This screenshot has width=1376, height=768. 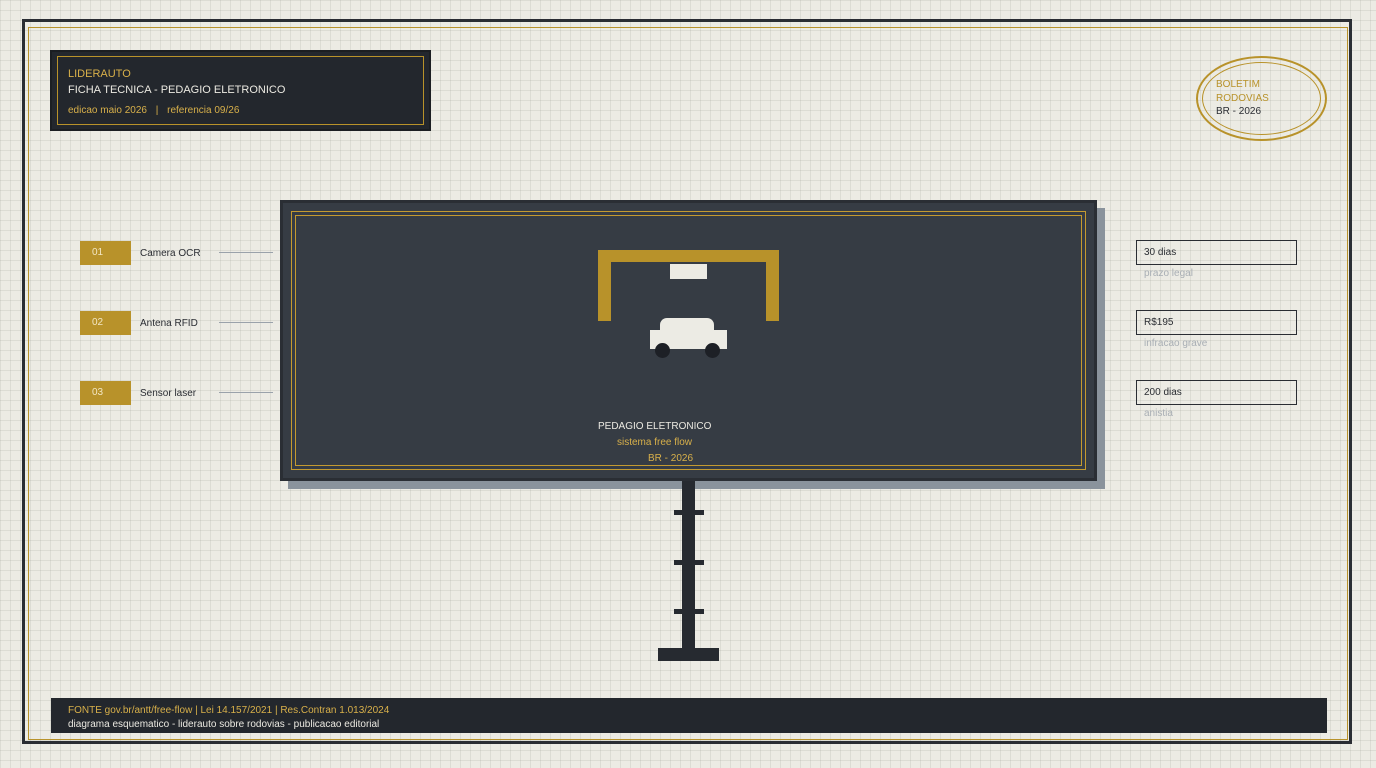 I want to click on toll-gantry-left-post, so click(x=604, y=285).